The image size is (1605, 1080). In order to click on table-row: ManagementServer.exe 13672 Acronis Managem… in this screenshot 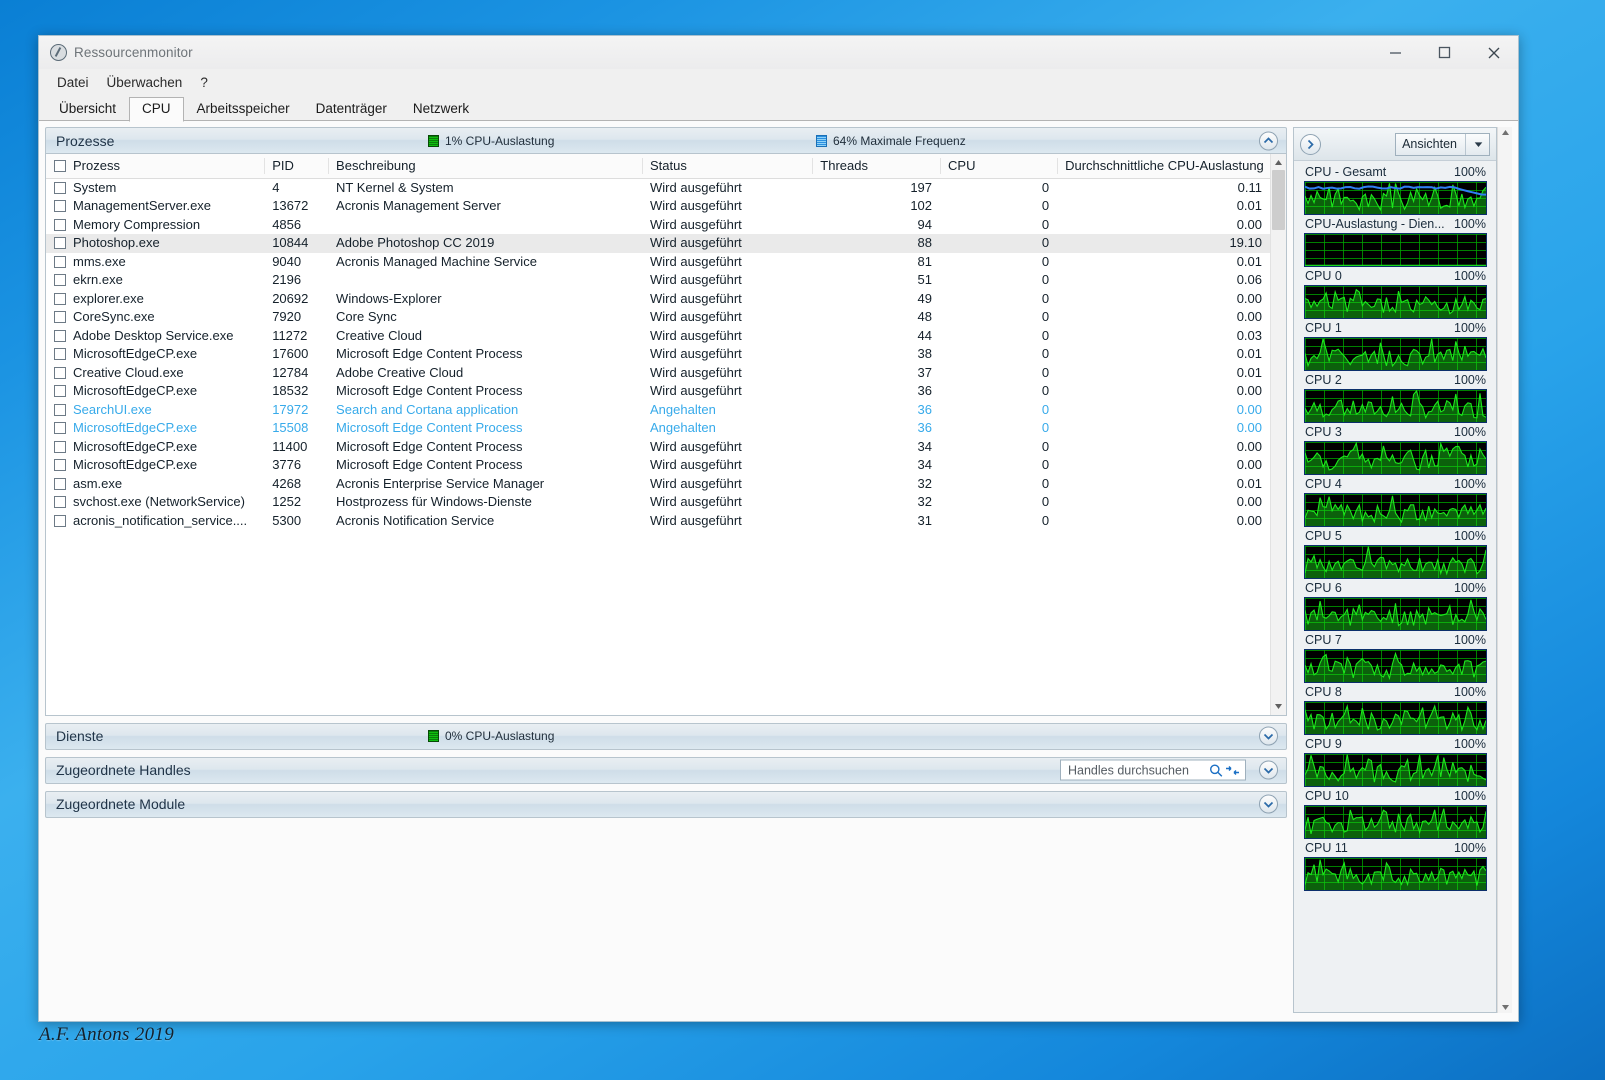, I will do `click(658, 206)`.